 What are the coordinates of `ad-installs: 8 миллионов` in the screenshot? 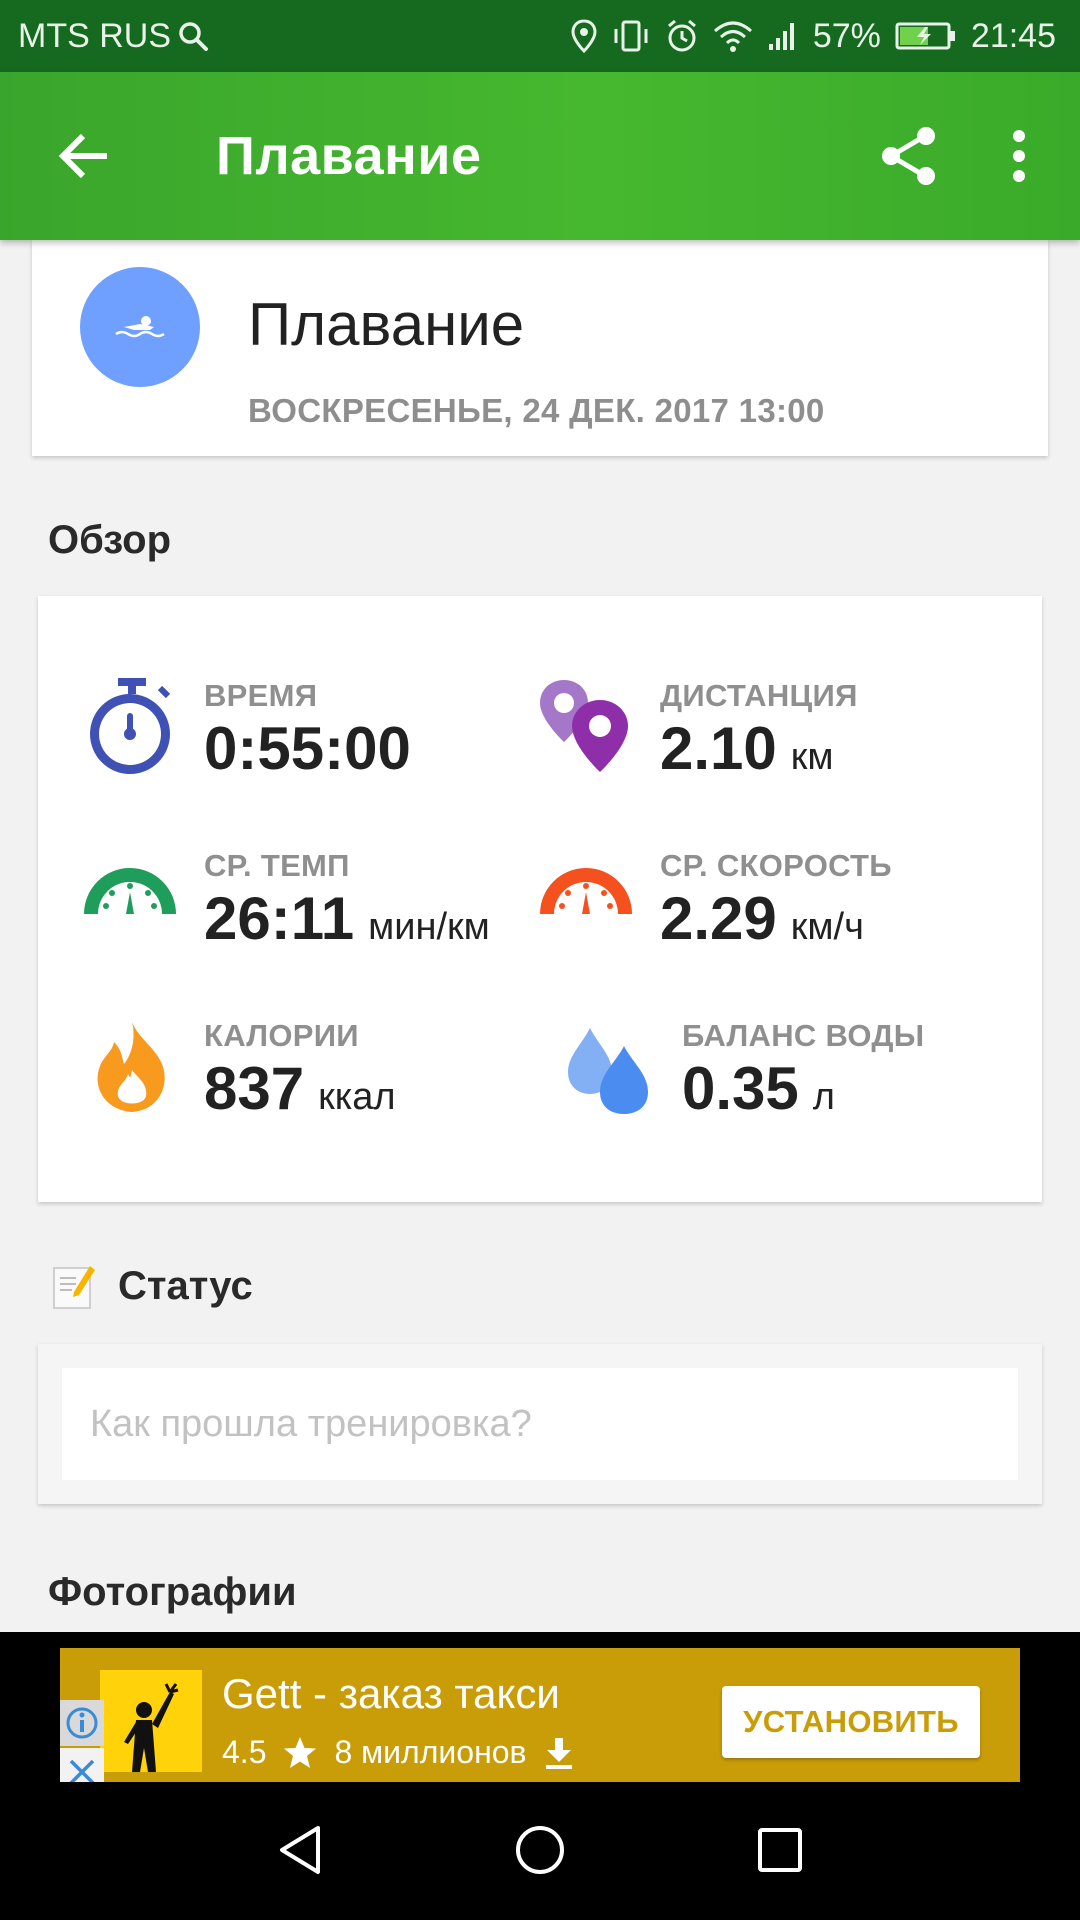 It's located at (430, 1752).